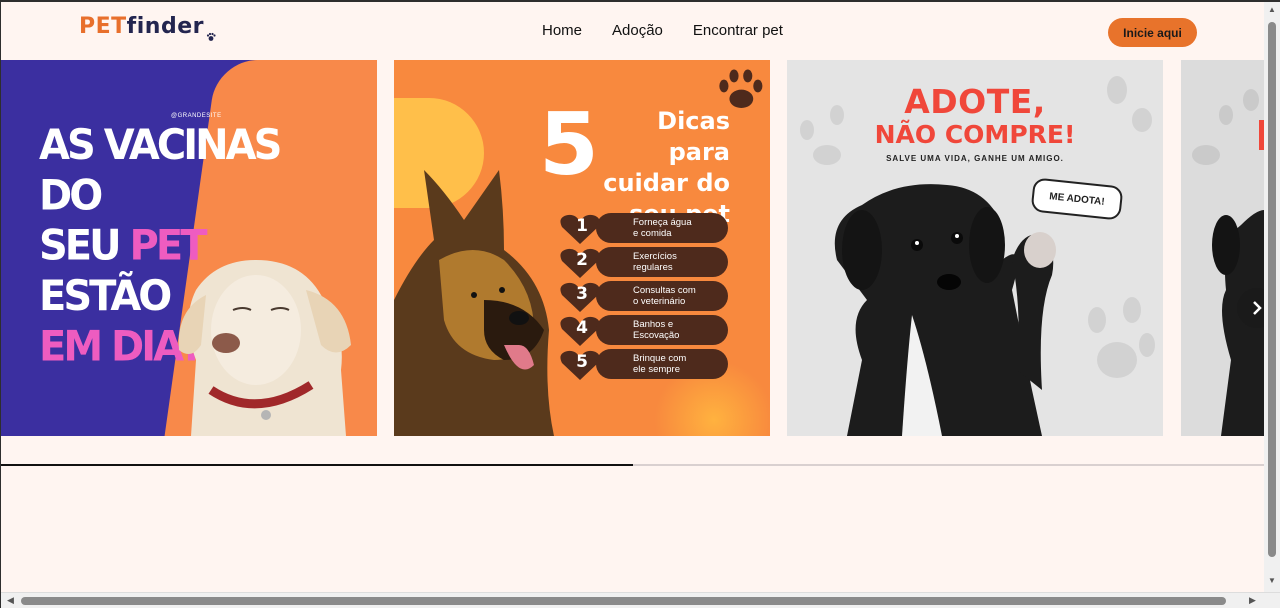 This screenshot has width=1280, height=608. Describe the element at coordinates (10, 600) in the screenshot. I see `scroll-left-icon: ◀` at that location.